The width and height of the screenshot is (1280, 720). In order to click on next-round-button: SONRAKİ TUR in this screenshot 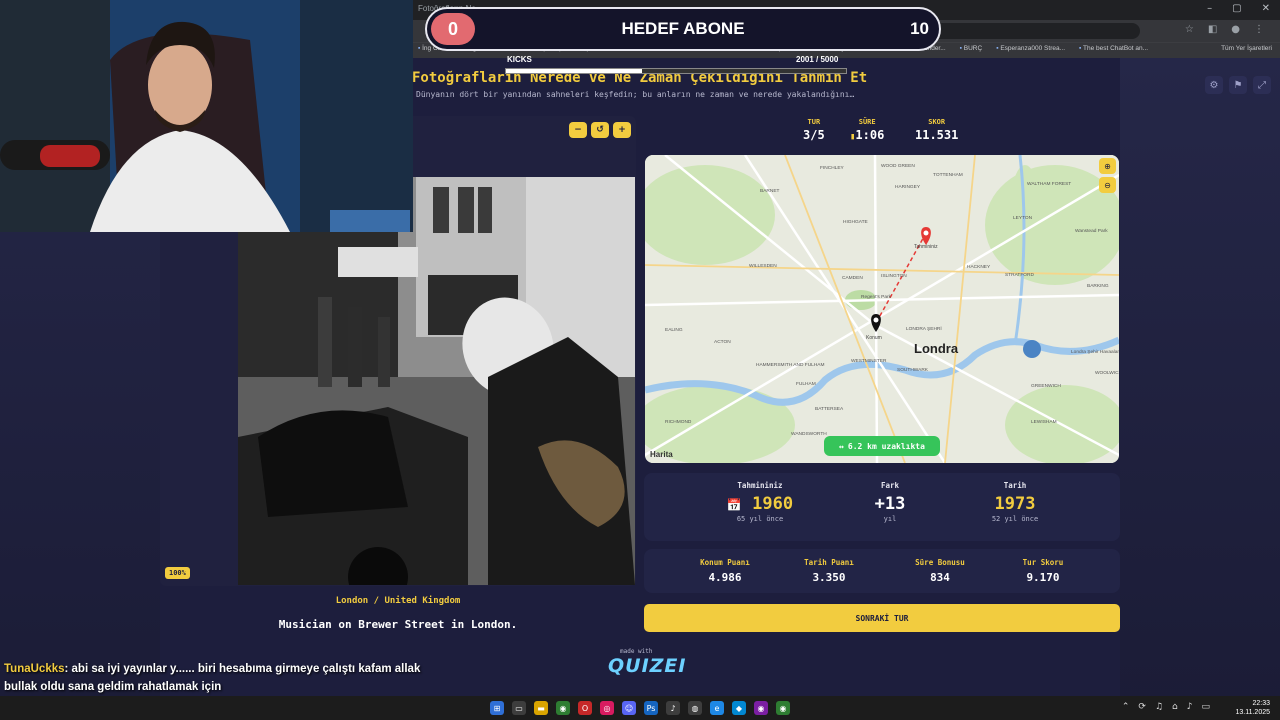, I will do `click(882, 618)`.